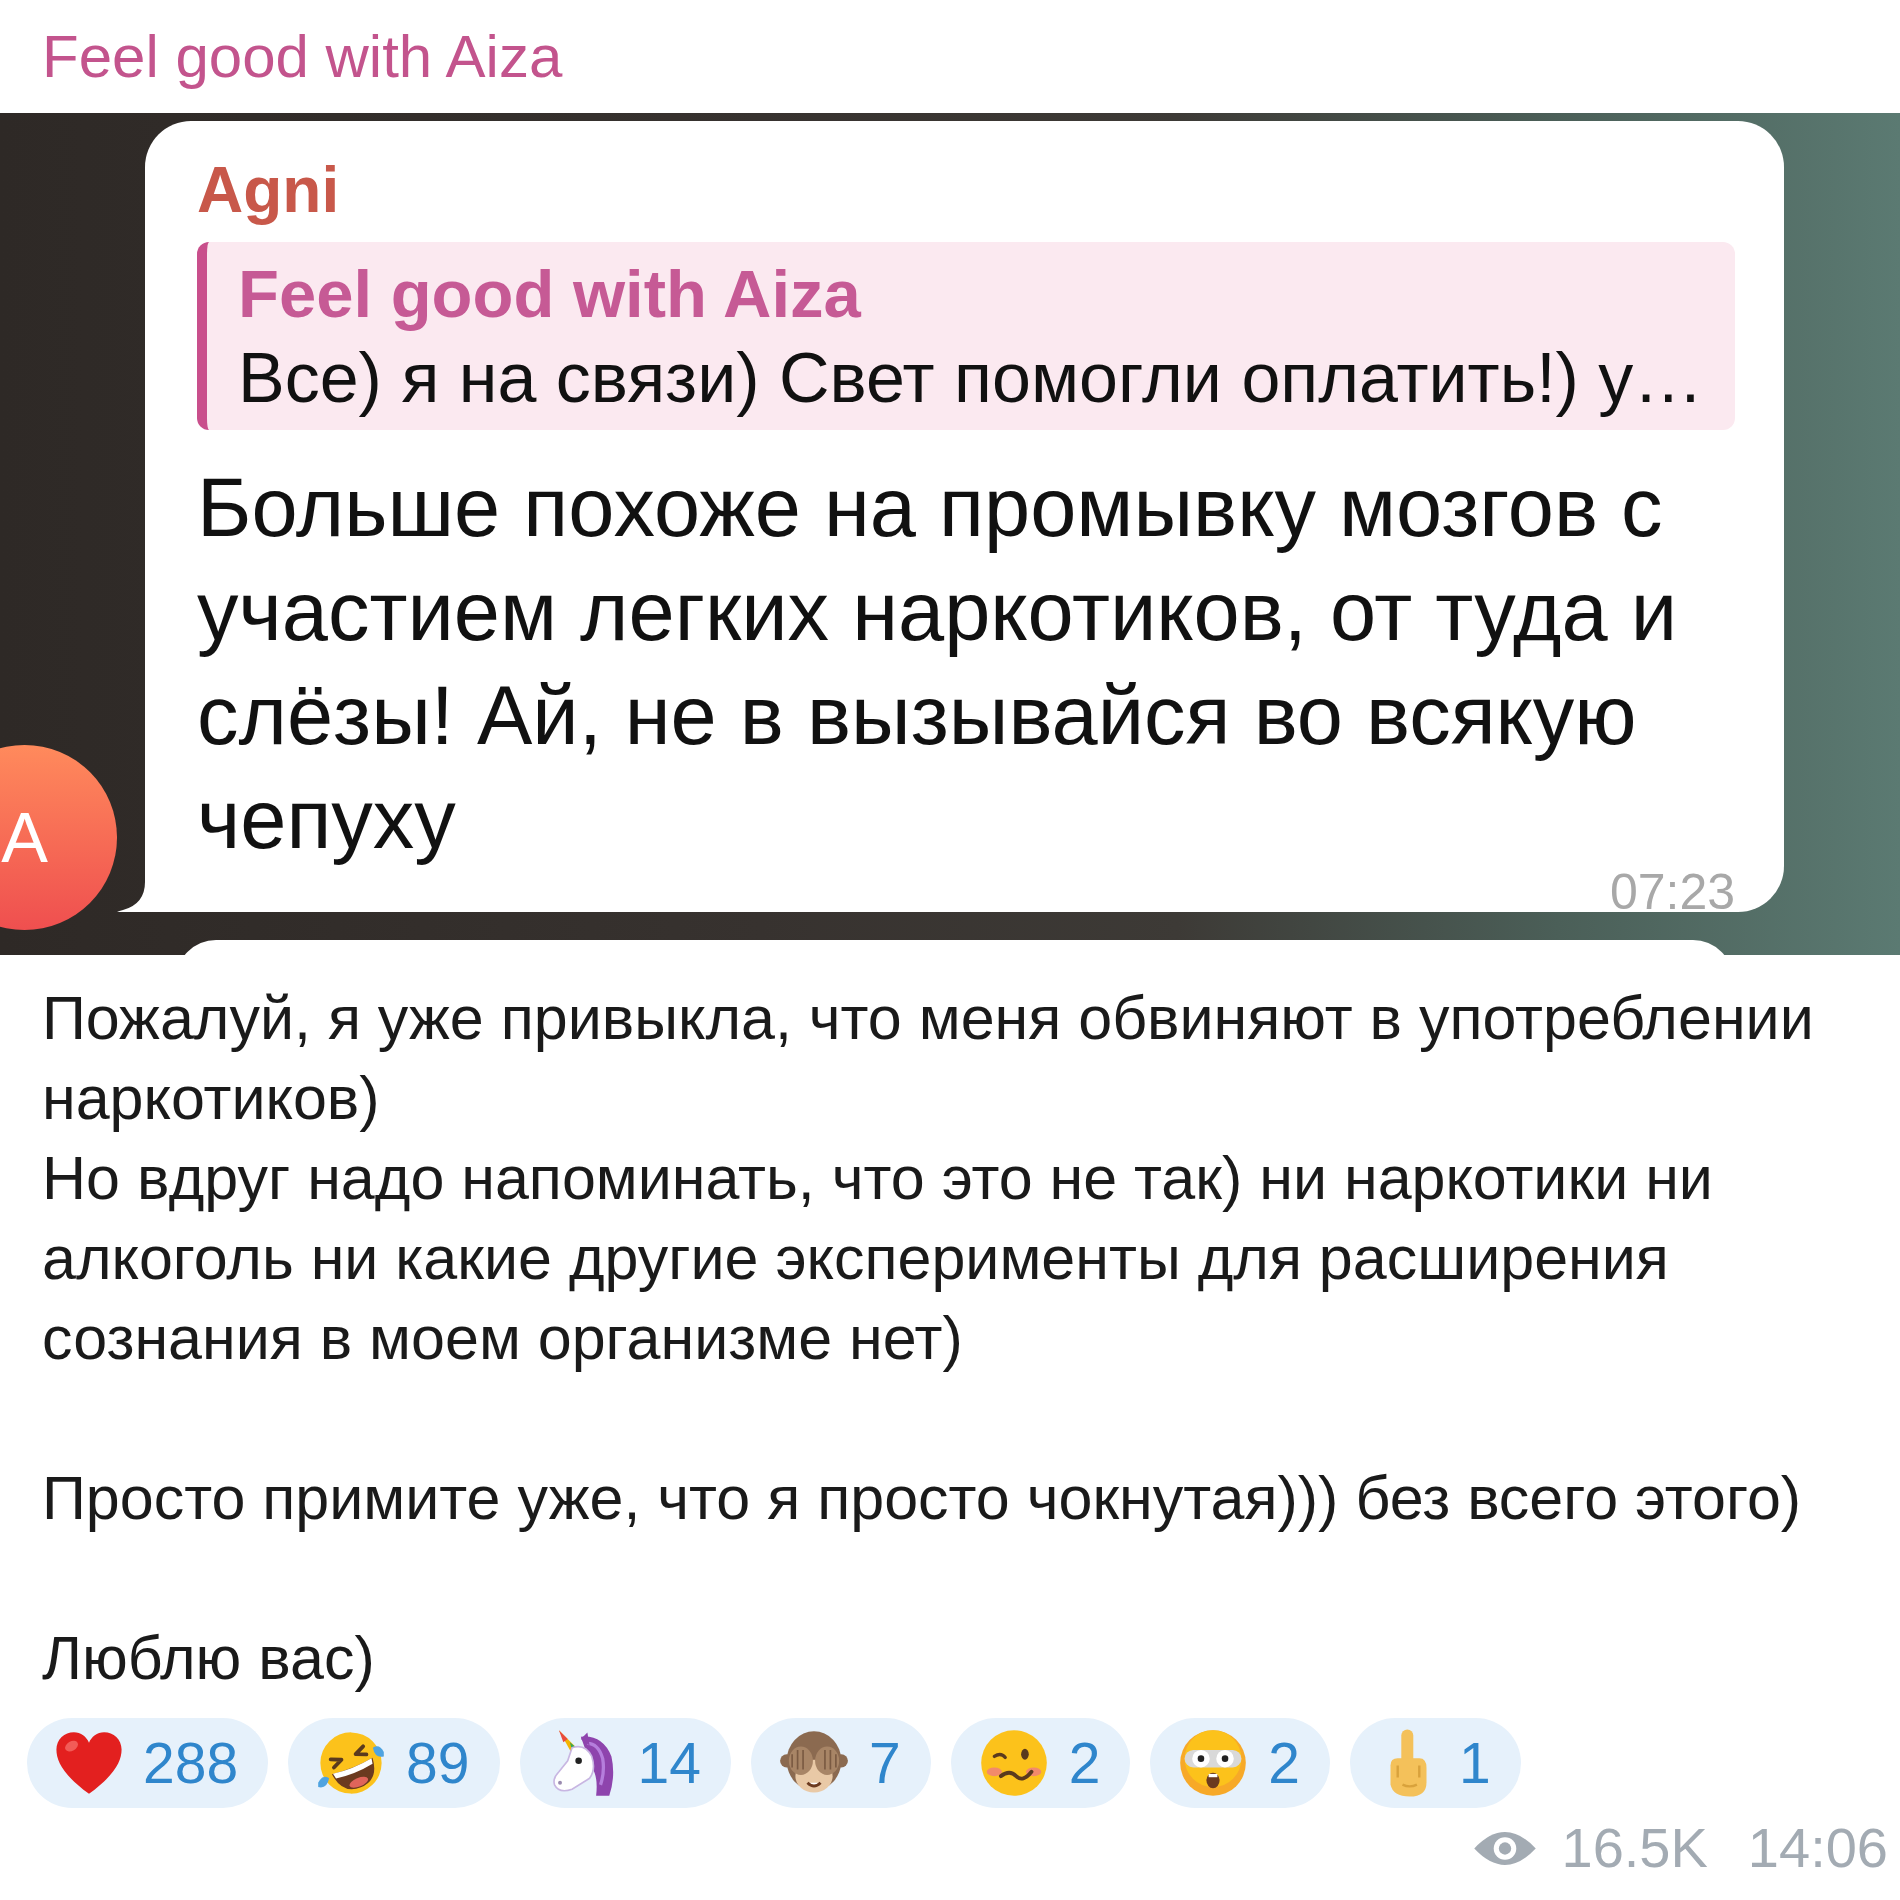 The width and height of the screenshot is (1900, 1900). What do you see at coordinates (625, 1763) in the screenshot?
I see `reaction-button: 14` at bounding box center [625, 1763].